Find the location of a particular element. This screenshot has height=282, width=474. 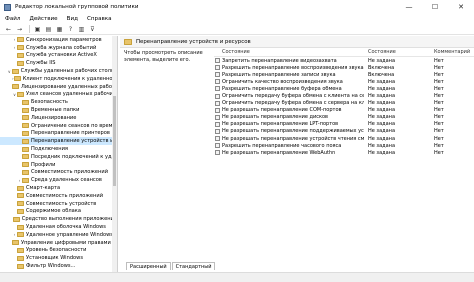

tree-item: Лицензирование is located at coordinates (58, 118).